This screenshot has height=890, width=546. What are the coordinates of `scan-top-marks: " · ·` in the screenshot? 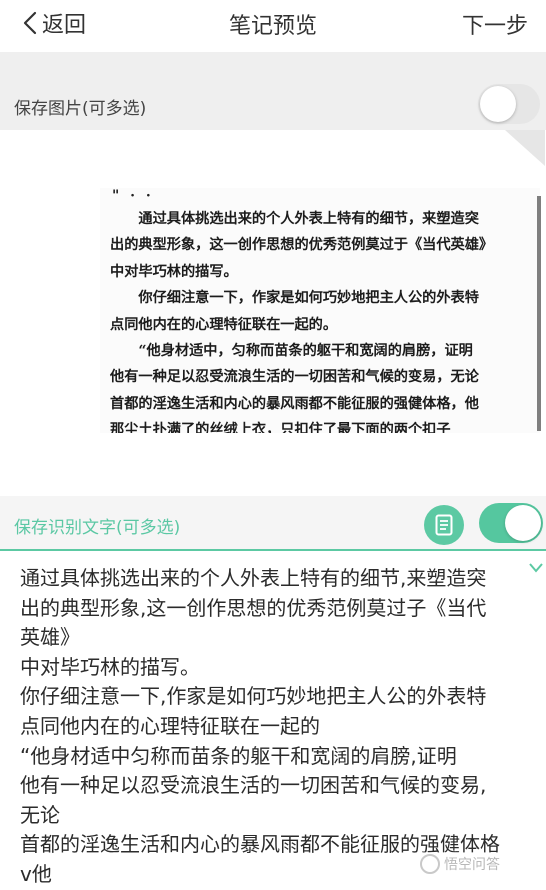 It's located at (133, 196).